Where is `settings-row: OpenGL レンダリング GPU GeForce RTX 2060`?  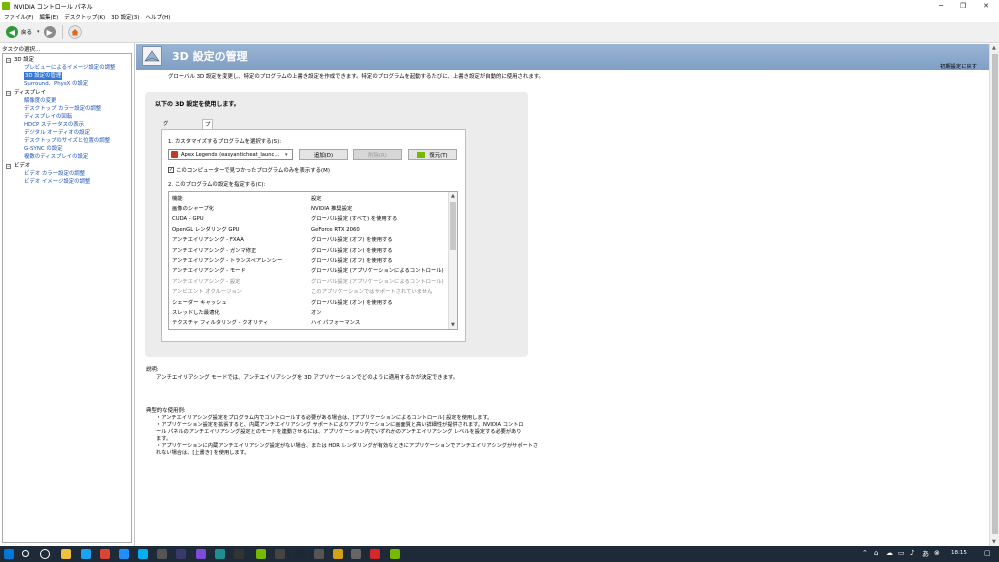
settings-row: OpenGL レンダリング GPU GeForce RTX 2060 is located at coordinates (309, 230).